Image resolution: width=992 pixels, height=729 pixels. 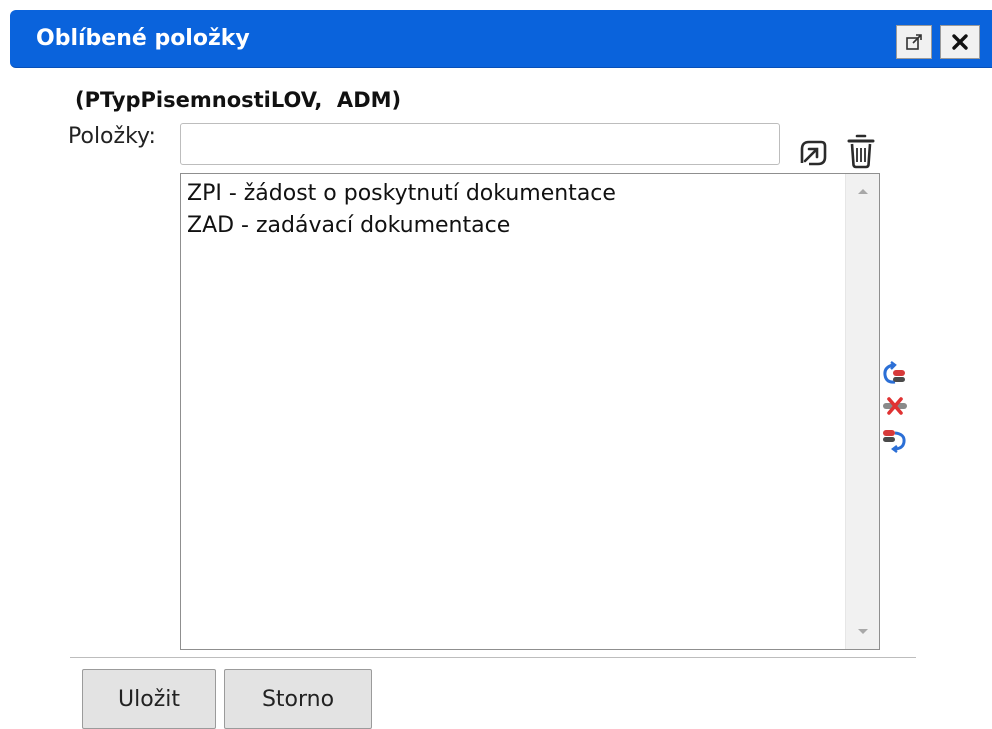 I want to click on add-arrow-icon, so click(x=813, y=153).